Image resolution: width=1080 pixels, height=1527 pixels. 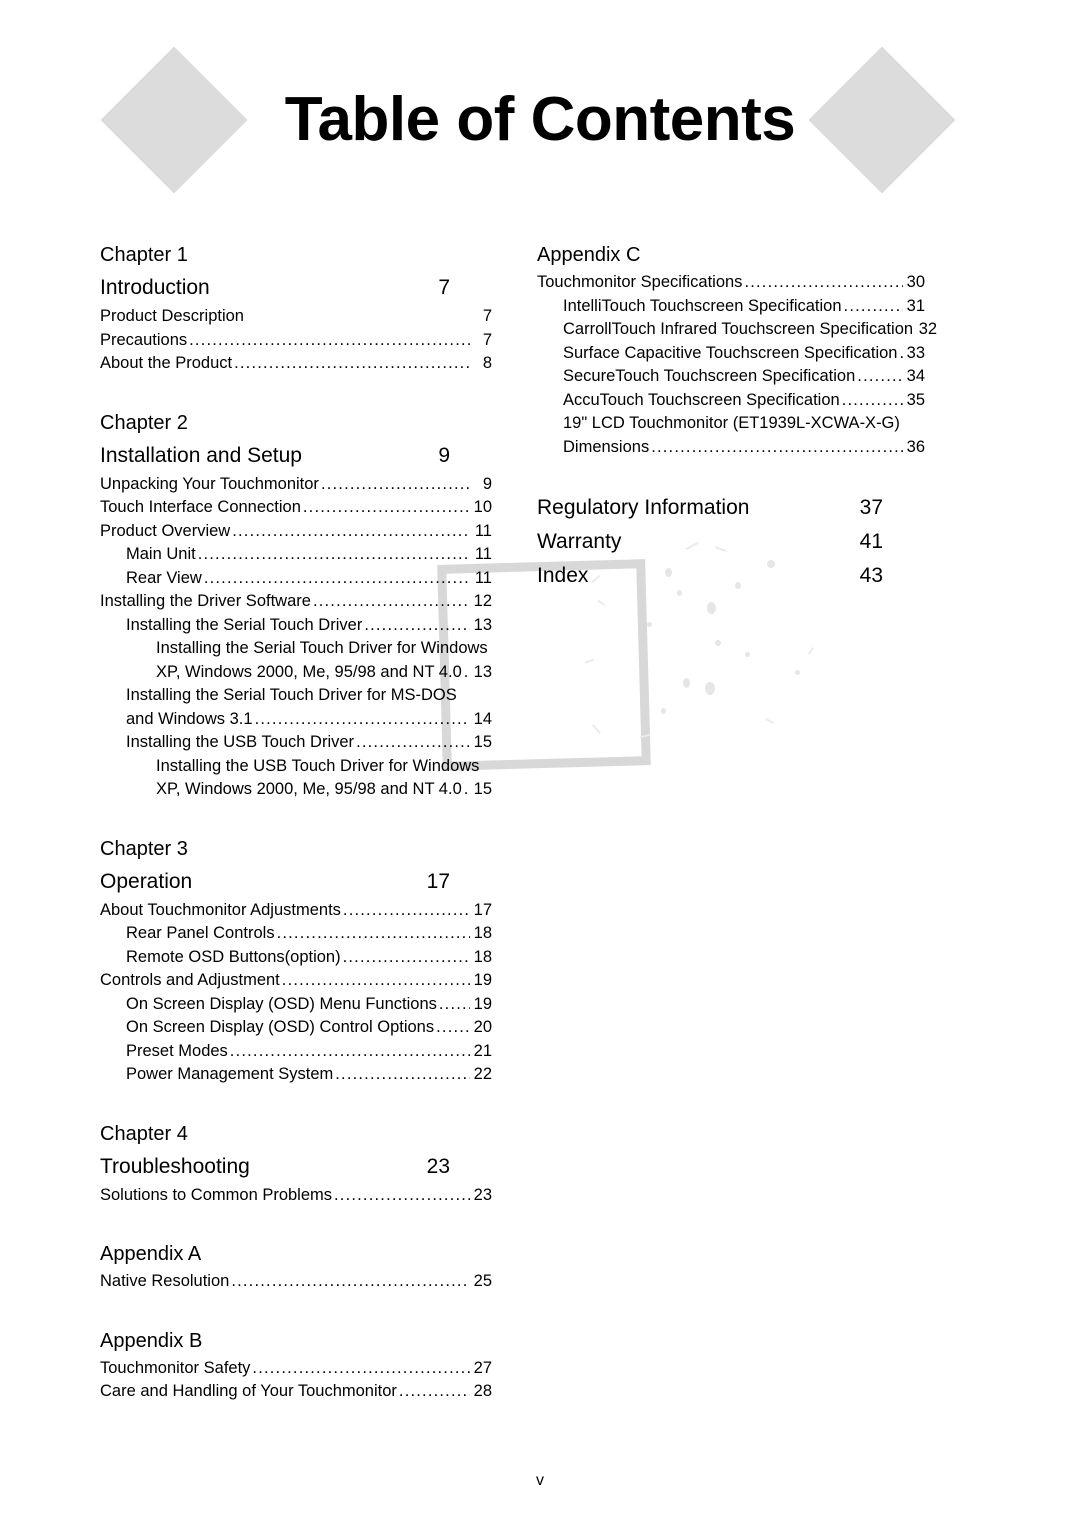 I want to click on toc-entry-text: SecureTouch Touchscreen Specification, so click(x=709, y=376).